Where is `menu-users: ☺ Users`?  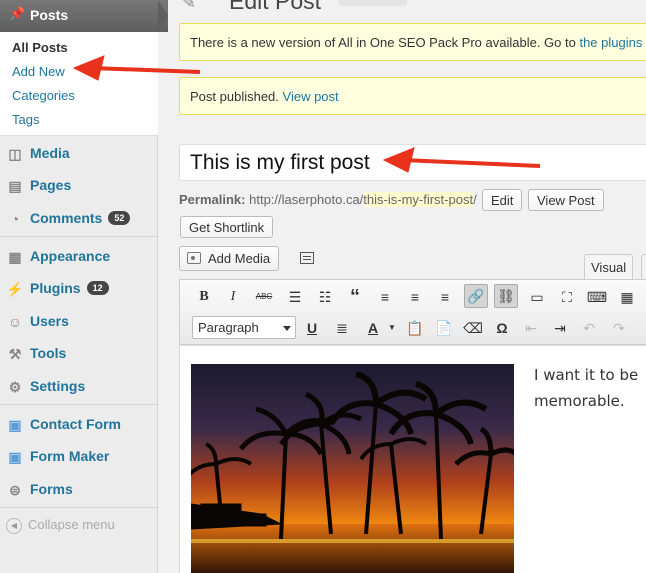
menu-users: ☺ Users is located at coordinates (79, 322).